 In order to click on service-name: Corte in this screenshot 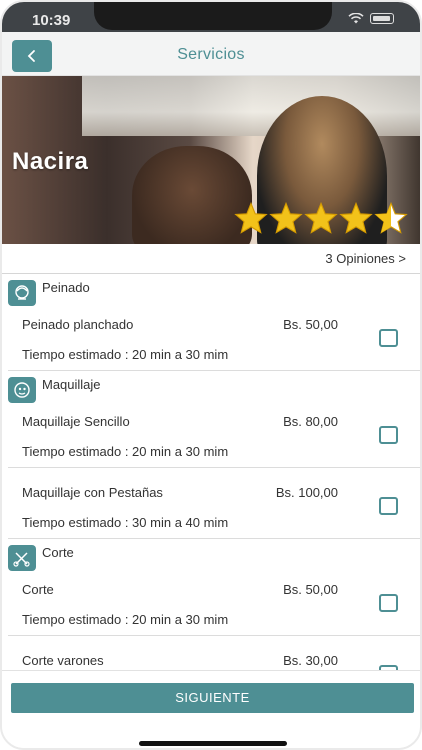, I will do `click(38, 589)`.